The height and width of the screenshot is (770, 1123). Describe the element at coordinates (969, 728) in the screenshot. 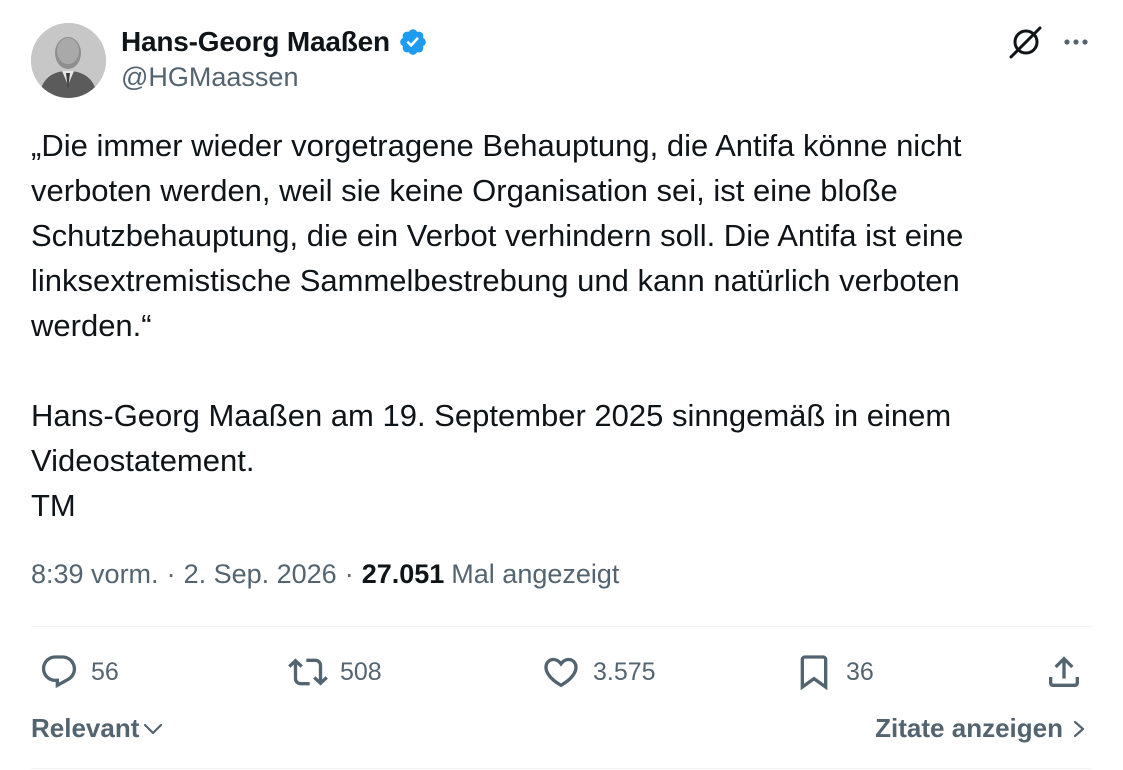

I see `quotes-label: Zitate anzeigen` at that location.